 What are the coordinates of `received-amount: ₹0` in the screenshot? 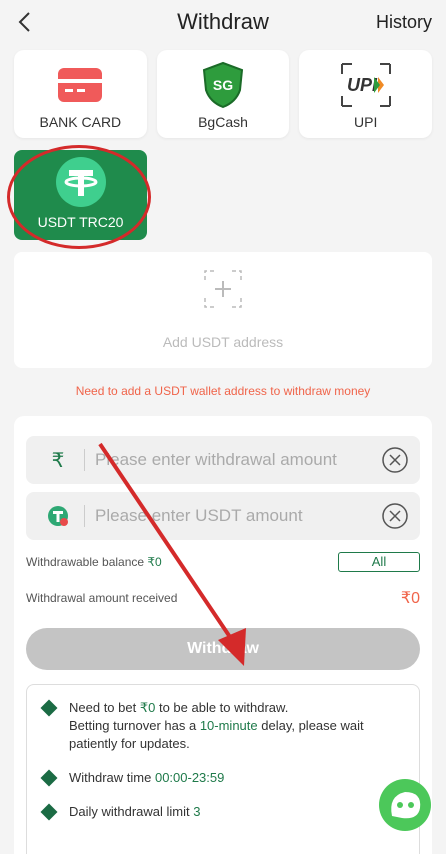 It's located at (410, 598).